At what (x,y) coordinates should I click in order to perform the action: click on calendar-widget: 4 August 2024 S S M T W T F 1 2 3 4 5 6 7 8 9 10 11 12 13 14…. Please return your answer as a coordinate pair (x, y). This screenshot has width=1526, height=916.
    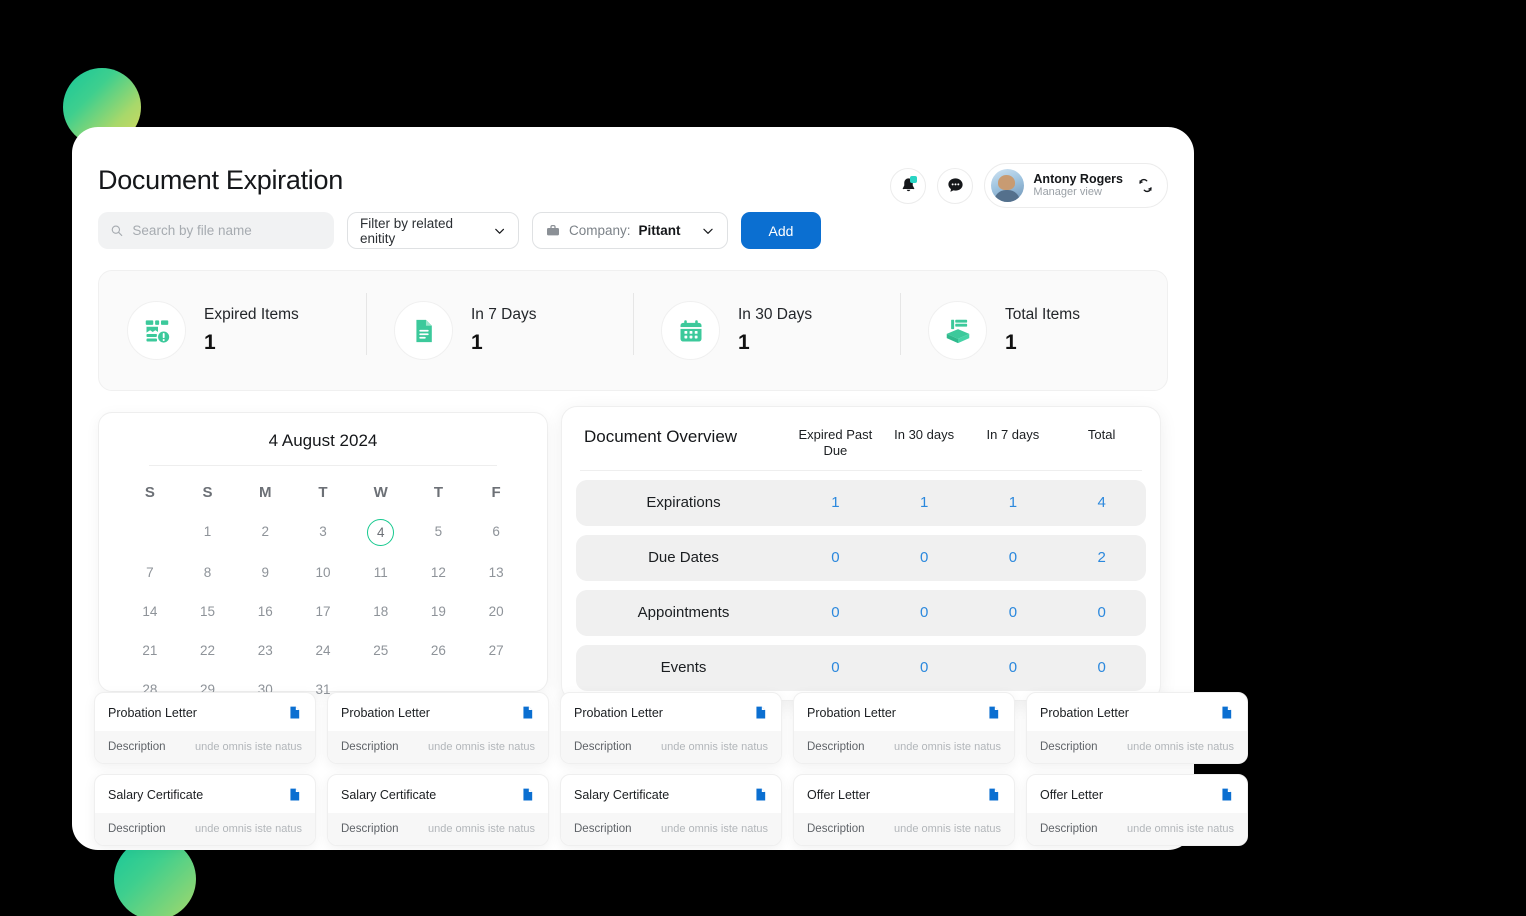
    Looking at the image, I should click on (323, 554).